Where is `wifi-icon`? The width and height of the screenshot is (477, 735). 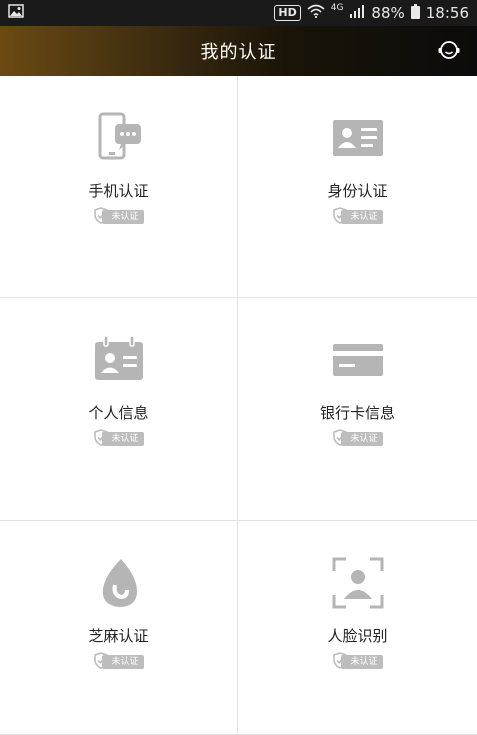 wifi-icon is located at coordinates (316, 13).